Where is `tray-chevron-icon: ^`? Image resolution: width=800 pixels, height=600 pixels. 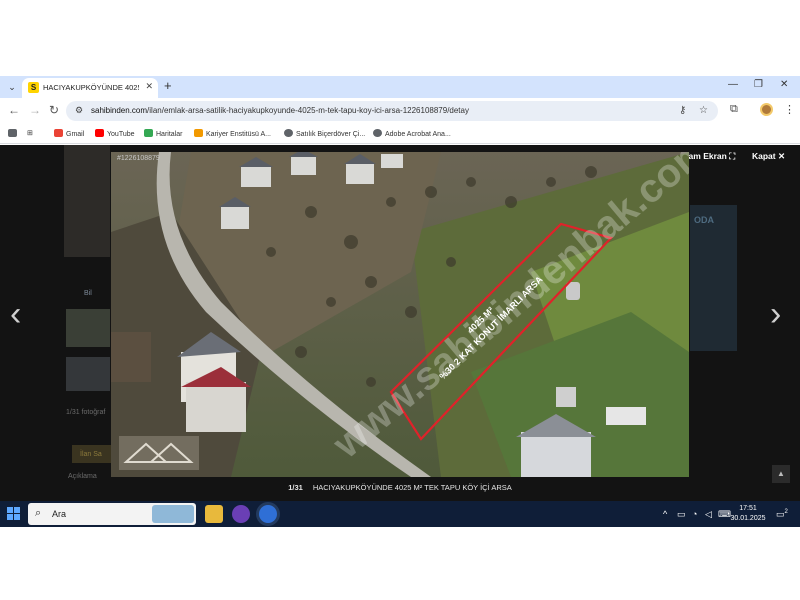
tray-chevron-icon: ^ is located at coordinates (665, 514).